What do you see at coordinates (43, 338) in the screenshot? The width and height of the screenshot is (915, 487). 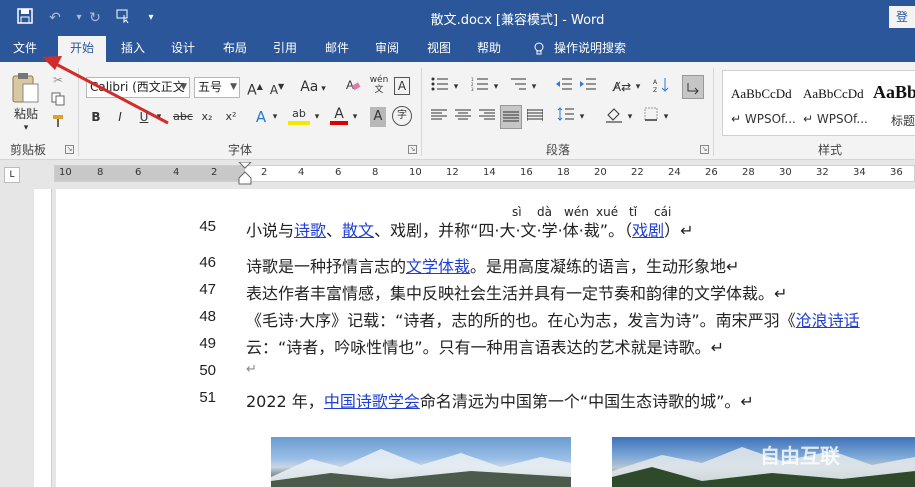 I see `vertical-ruler-strip` at bounding box center [43, 338].